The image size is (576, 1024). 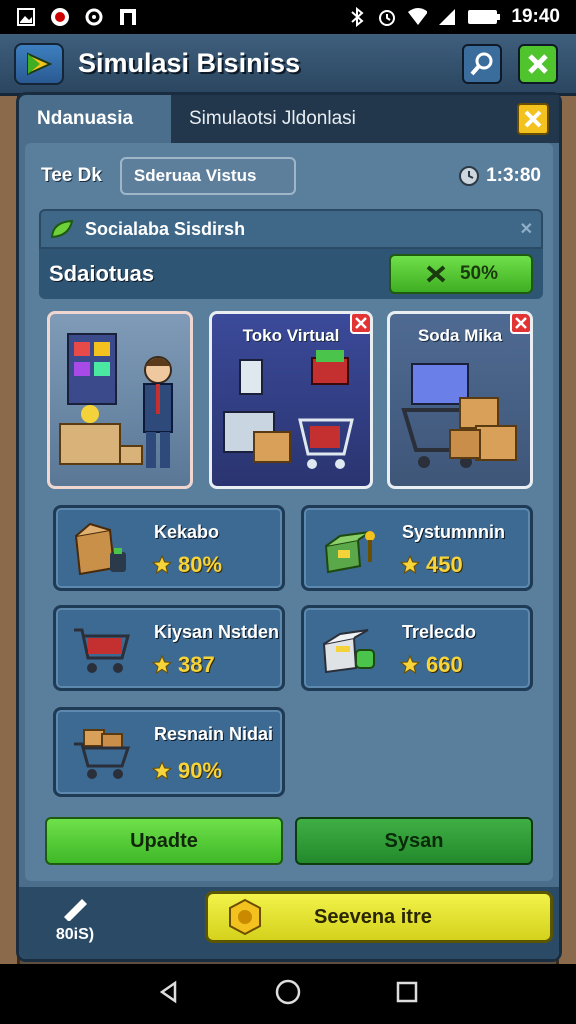 I want to click on toolbar-row: Tee Dk Sderuaa Vistus 1:3:80, so click(x=291, y=176).